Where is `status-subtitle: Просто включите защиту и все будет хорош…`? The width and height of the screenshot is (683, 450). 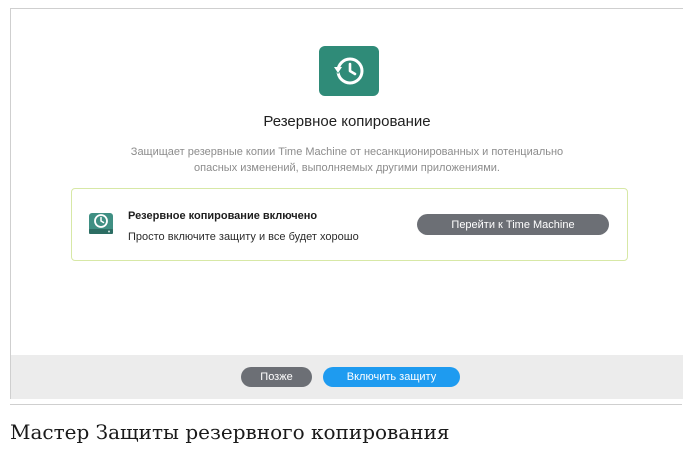 status-subtitle: Просто включите защиту и все будет хорош… is located at coordinates (243, 237).